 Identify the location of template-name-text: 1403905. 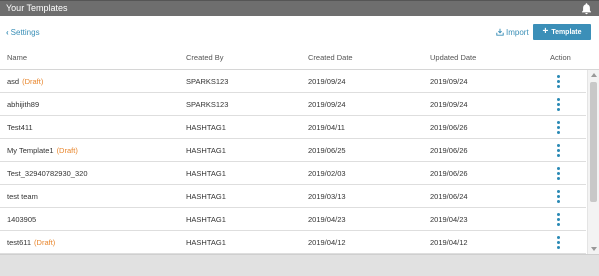
(22, 219).